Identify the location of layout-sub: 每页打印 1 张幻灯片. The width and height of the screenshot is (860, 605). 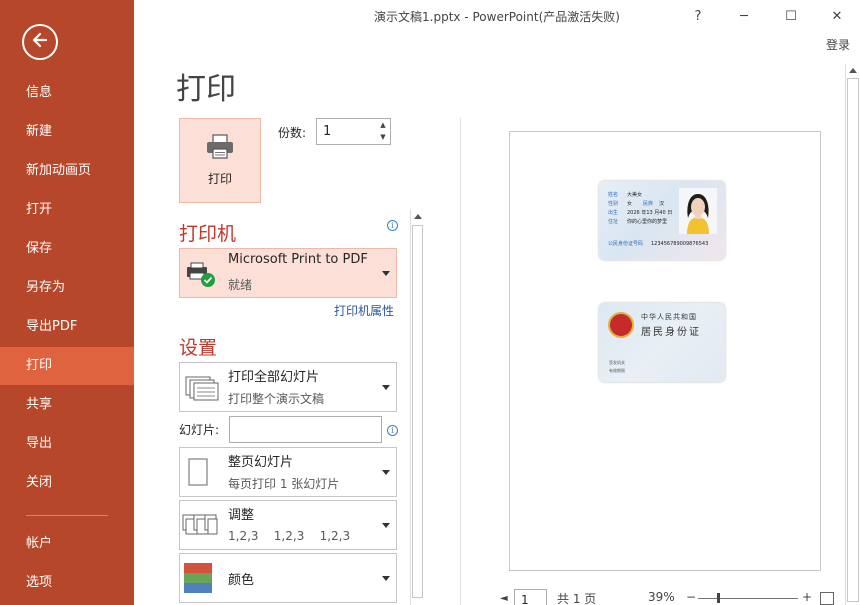
(284, 484).